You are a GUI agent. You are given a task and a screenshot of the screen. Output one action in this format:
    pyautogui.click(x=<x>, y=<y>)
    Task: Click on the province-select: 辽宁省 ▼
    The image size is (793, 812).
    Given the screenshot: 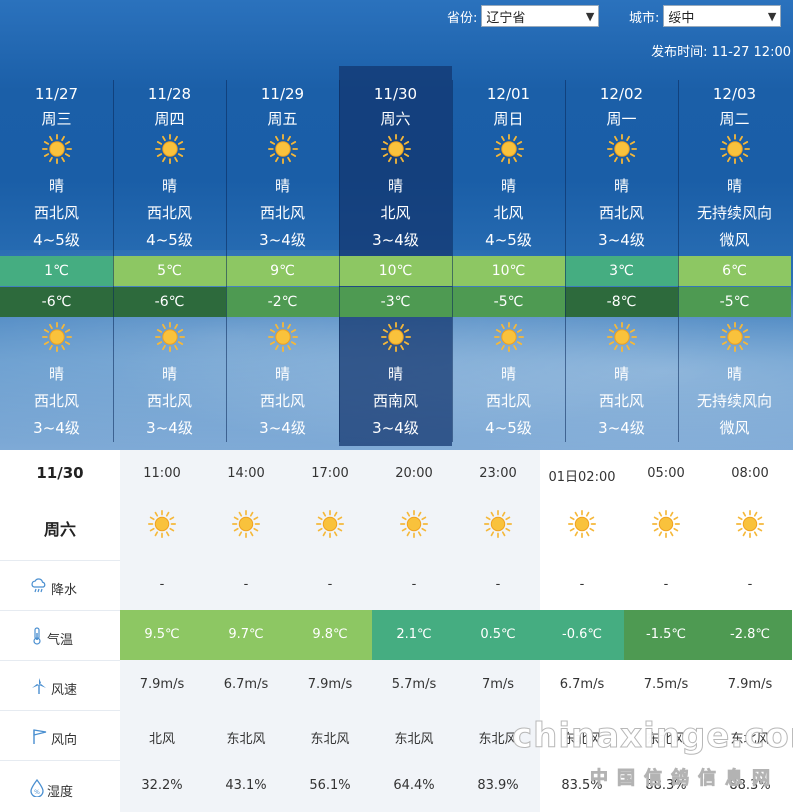 What is the action you would take?
    pyautogui.click(x=540, y=16)
    